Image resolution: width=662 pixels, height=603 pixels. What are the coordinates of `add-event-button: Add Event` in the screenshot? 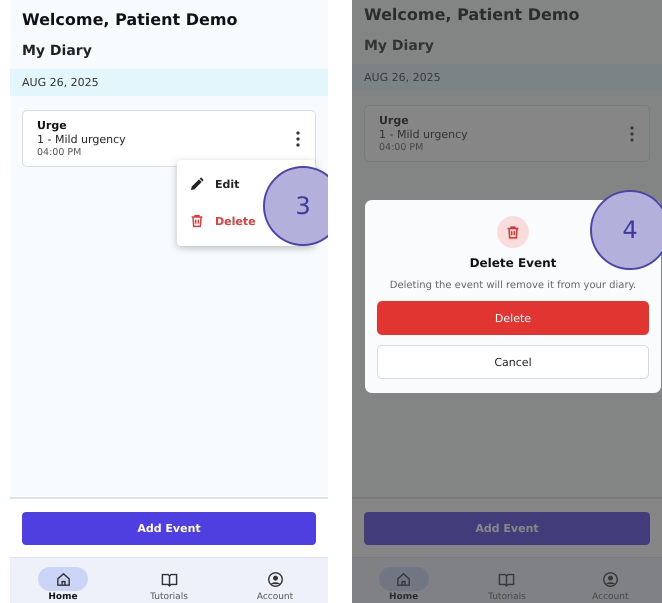 It's located at (169, 528).